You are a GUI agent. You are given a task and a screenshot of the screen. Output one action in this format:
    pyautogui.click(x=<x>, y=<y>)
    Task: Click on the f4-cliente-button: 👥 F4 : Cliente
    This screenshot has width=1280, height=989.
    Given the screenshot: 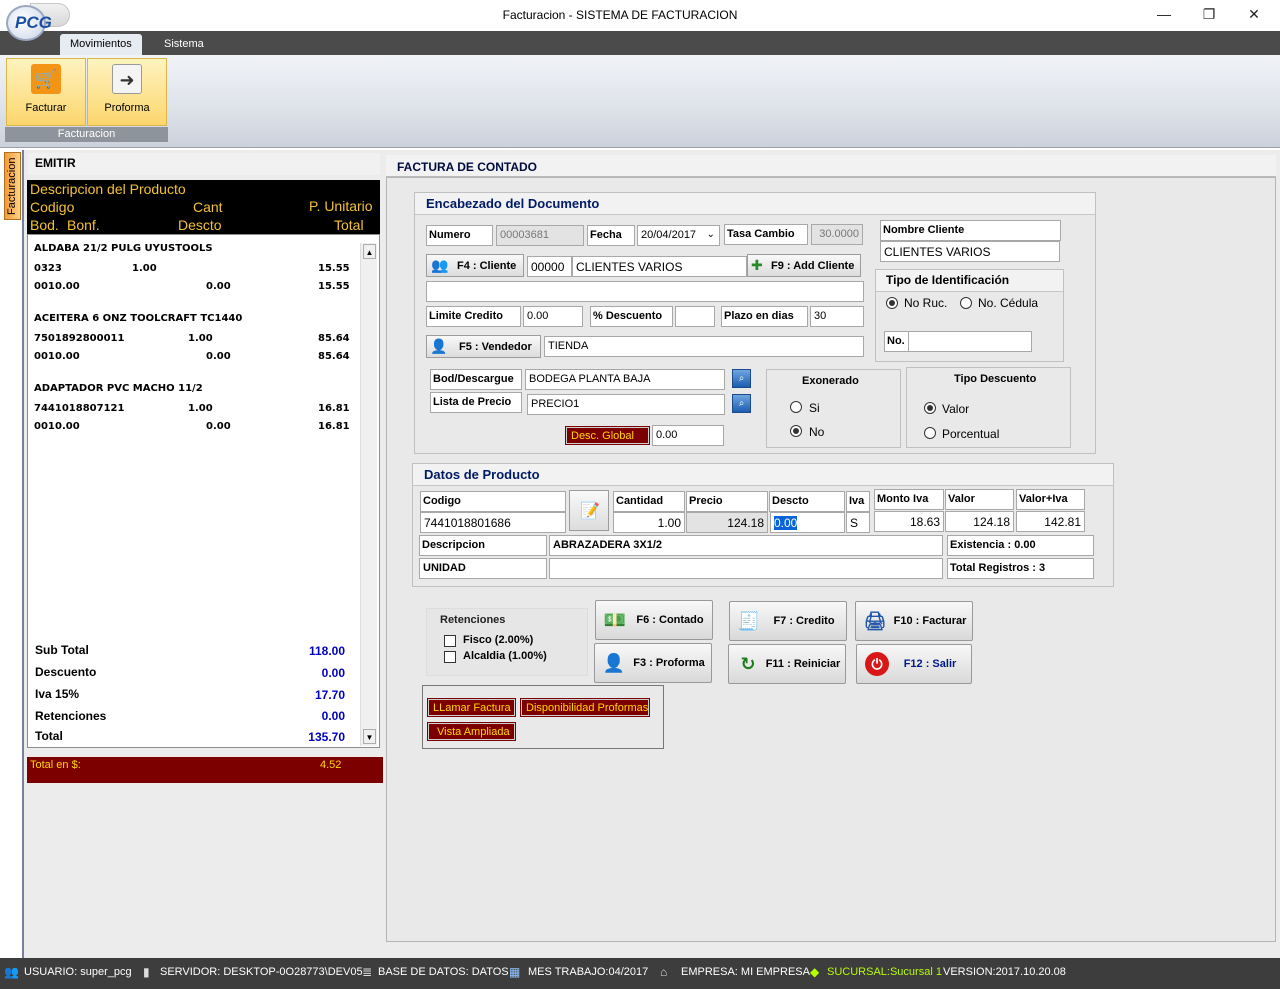 What is the action you would take?
    pyautogui.click(x=475, y=265)
    